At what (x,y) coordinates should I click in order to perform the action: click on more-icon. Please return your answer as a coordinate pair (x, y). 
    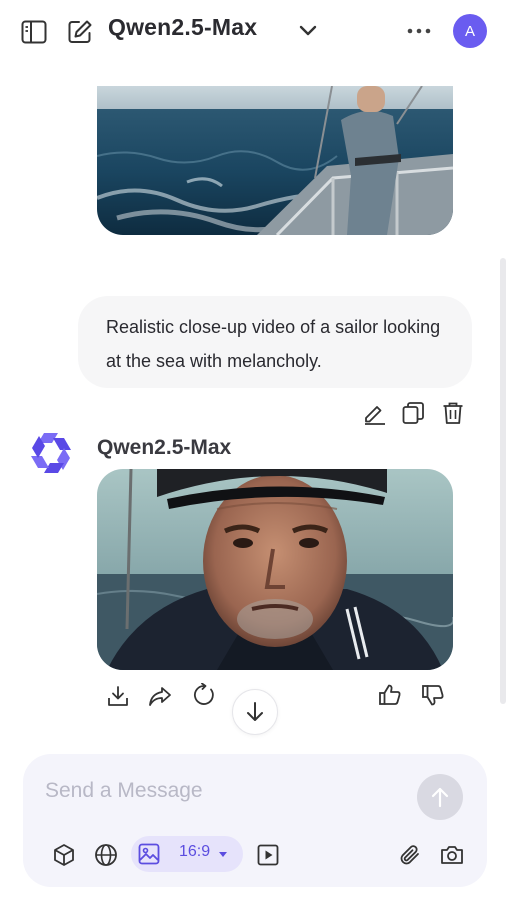
    Looking at the image, I should click on (419, 31).